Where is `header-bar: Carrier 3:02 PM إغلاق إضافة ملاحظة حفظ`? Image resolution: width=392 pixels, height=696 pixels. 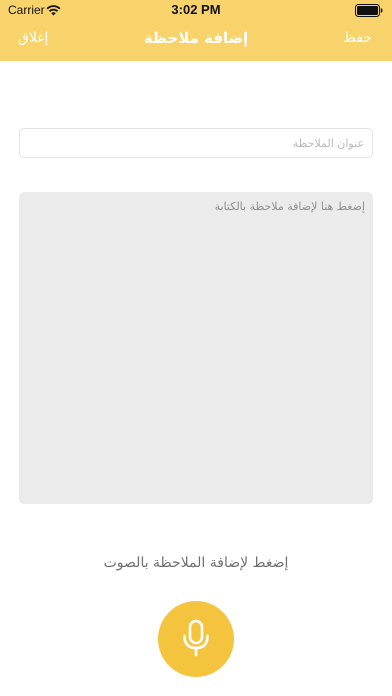 header-bar: Carrier 3:02 PM إغلاق إضافة ملاحظة حفظ is located at coordinates (196, 30).